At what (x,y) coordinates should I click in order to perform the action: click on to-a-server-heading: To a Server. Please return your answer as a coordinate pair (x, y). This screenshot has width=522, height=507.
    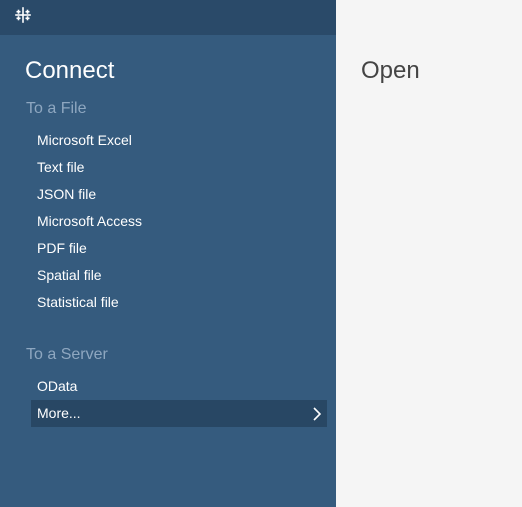
    Looking at the image, I should click on (67, 354).